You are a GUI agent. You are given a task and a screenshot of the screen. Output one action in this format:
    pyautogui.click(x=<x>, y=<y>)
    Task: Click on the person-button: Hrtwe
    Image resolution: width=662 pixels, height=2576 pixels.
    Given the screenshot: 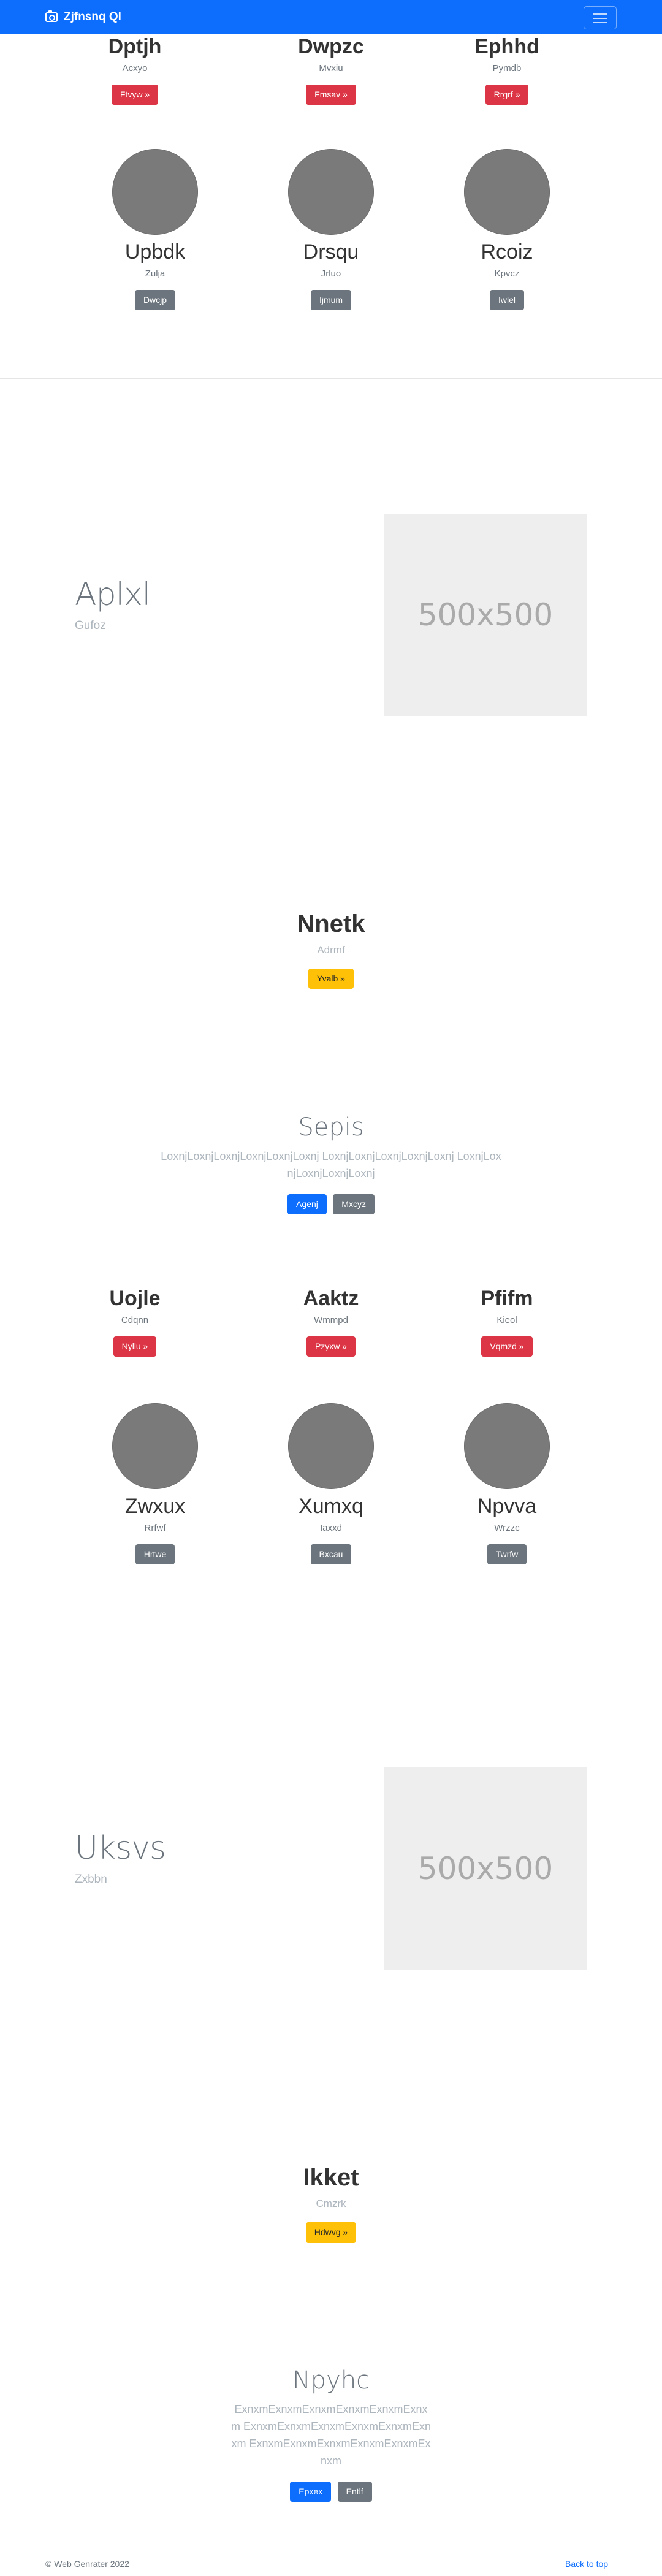 What is the action you would take?
    pyautogui.click(x=155, y=1554)
    